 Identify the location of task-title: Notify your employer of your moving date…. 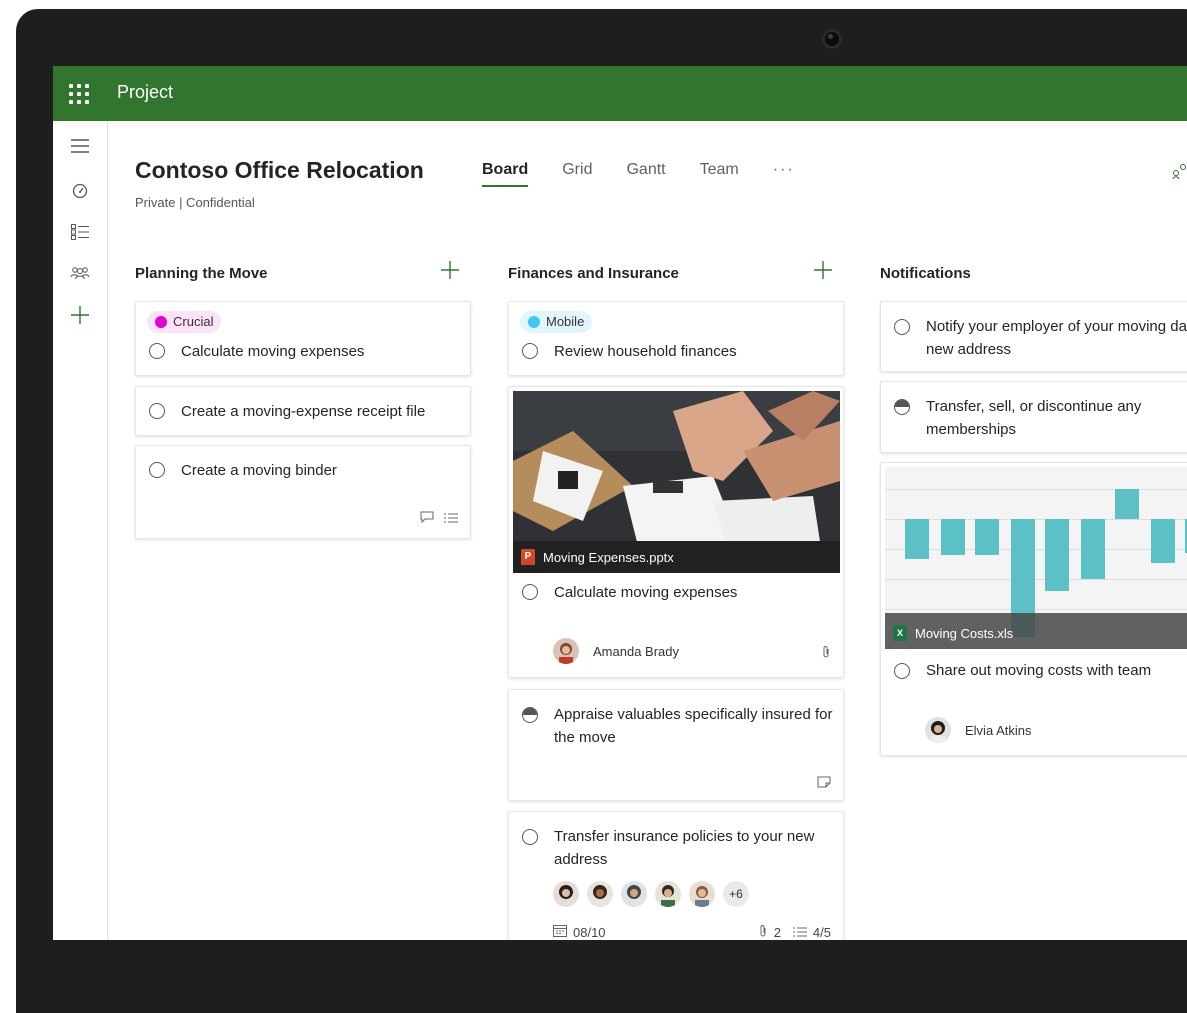
(1056, 338).